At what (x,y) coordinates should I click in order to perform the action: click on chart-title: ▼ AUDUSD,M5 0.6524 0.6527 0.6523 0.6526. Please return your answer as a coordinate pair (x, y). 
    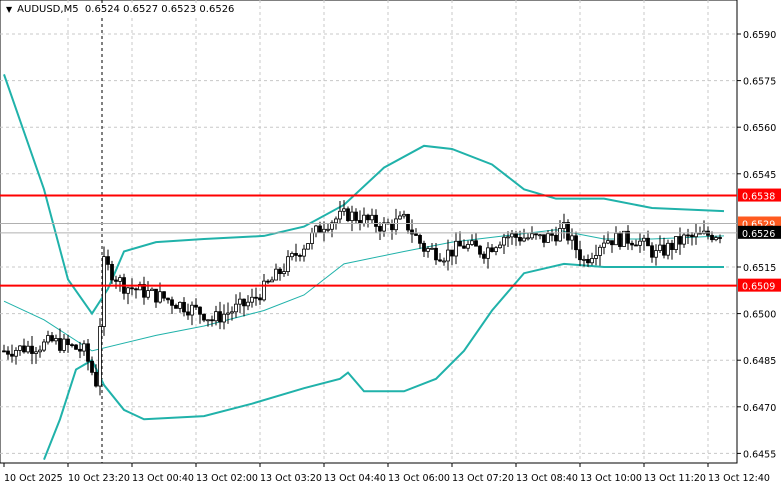
    Looking at the image, I should click on (120, 9).